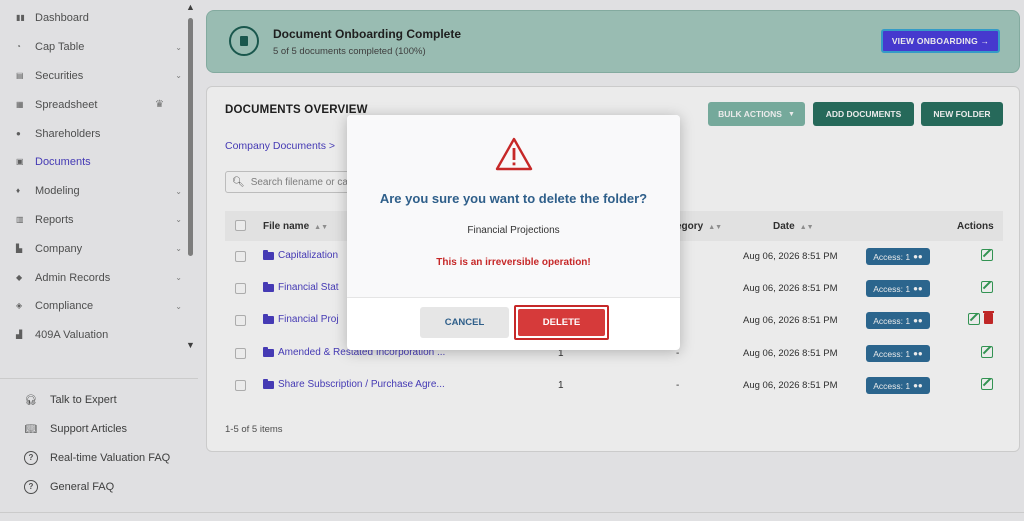 The image size is (1024, 521). I want to click on dialog-divider, so click(513, 297).